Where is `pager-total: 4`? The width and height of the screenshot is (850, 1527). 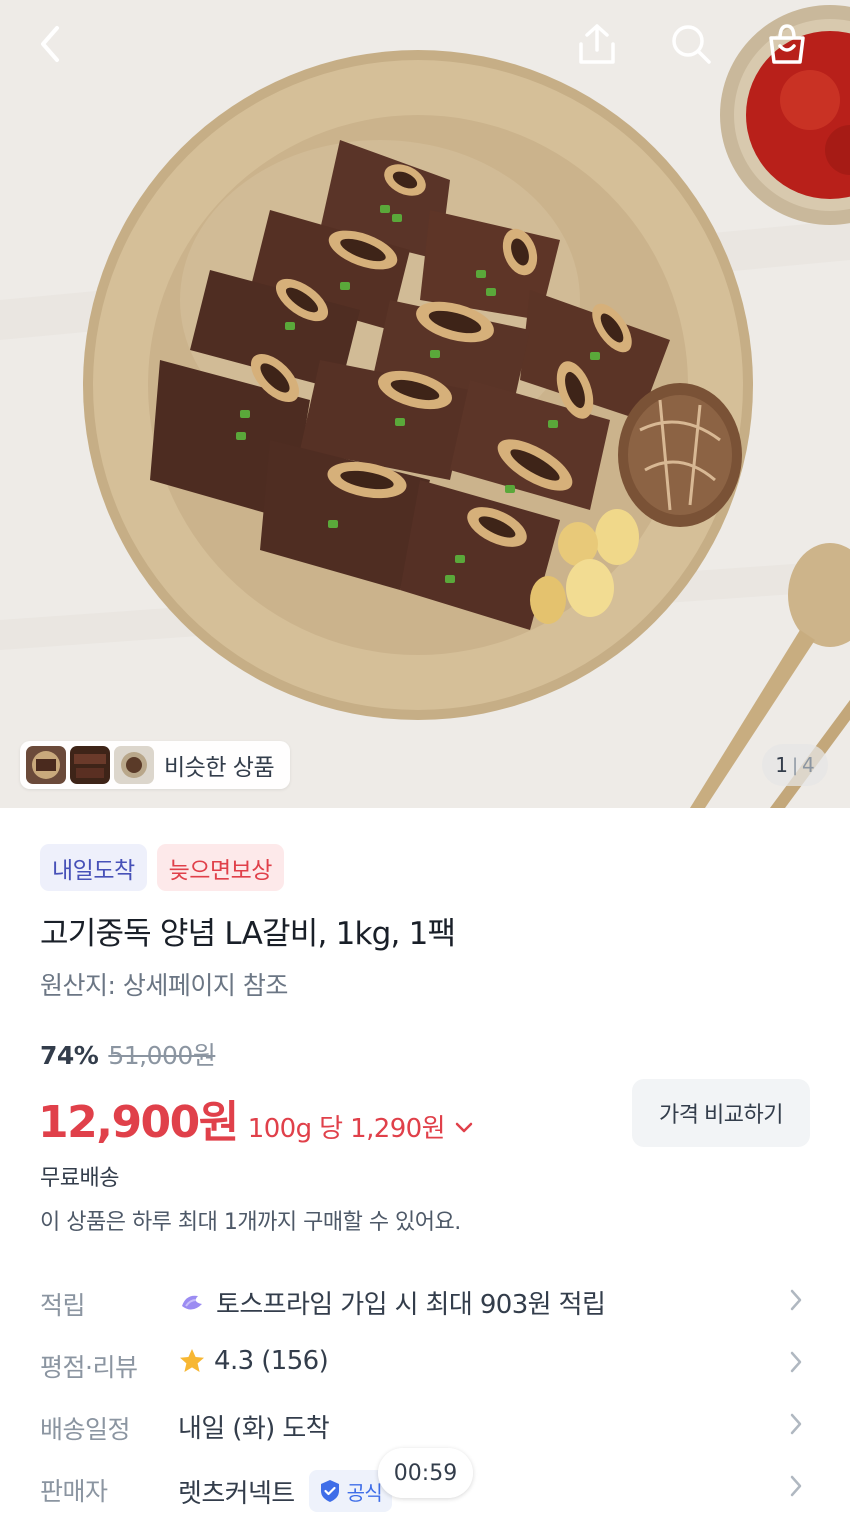
pager-total: 4 is located at coordinates (808, 765).